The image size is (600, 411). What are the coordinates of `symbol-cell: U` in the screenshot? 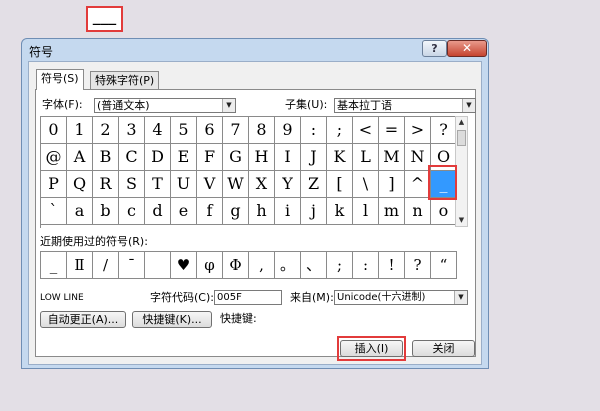 It's located at (184, 184).